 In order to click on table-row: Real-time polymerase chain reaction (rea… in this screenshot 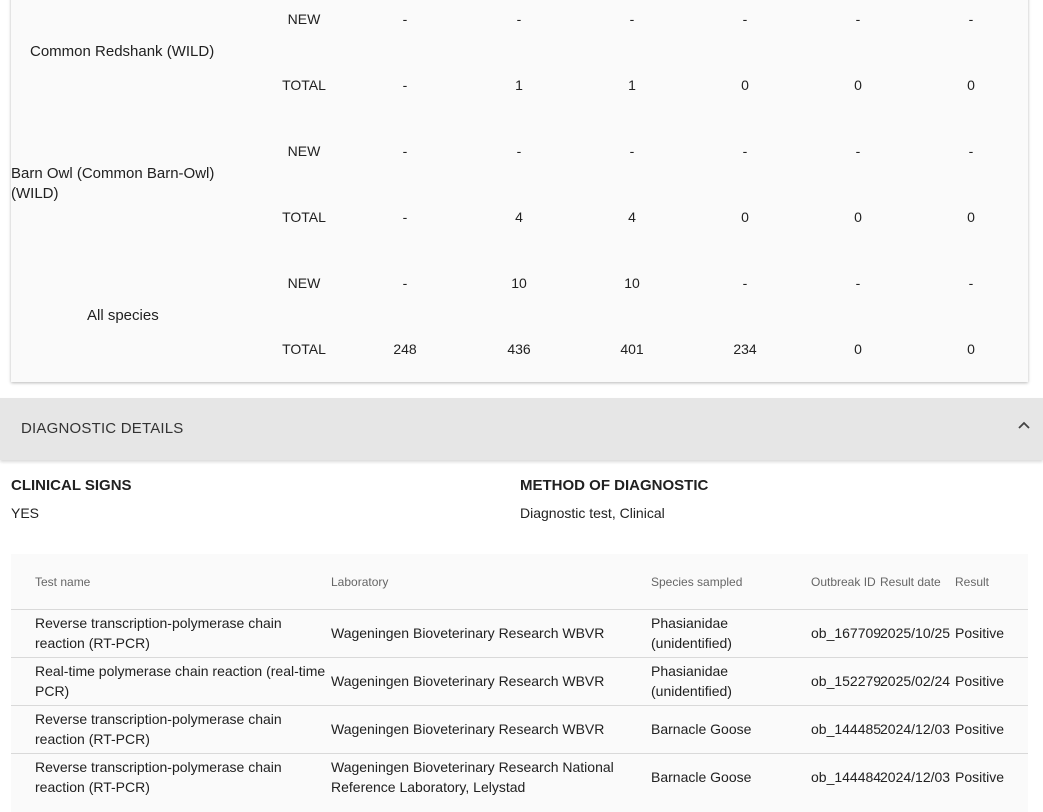, I will do `click(519, 681)`.